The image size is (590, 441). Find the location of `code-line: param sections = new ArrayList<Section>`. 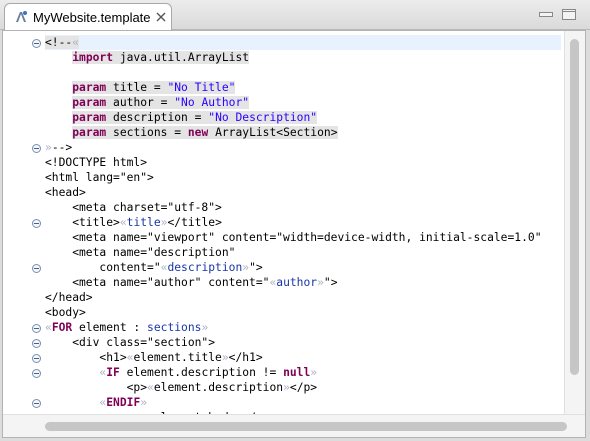

code-line: param sections = new ArrayList<Section> is located at coordinates (303, 132).